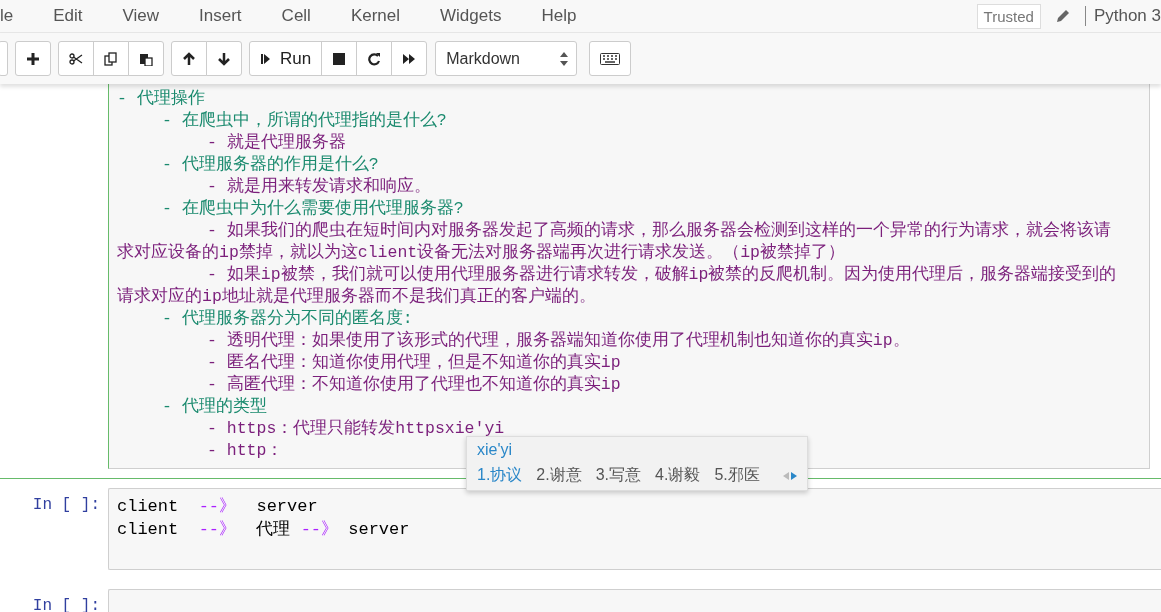  I want to click on markdown-line: - 如果ip被禁，我们就可以使用代理服务器进行请求转发，破解ip被禁的反爬机制。因为使用代理后，服务器端接受到的请求对应的ip地址就是代理服务器而不是我们真正的客户端的。, so click(617, 286).